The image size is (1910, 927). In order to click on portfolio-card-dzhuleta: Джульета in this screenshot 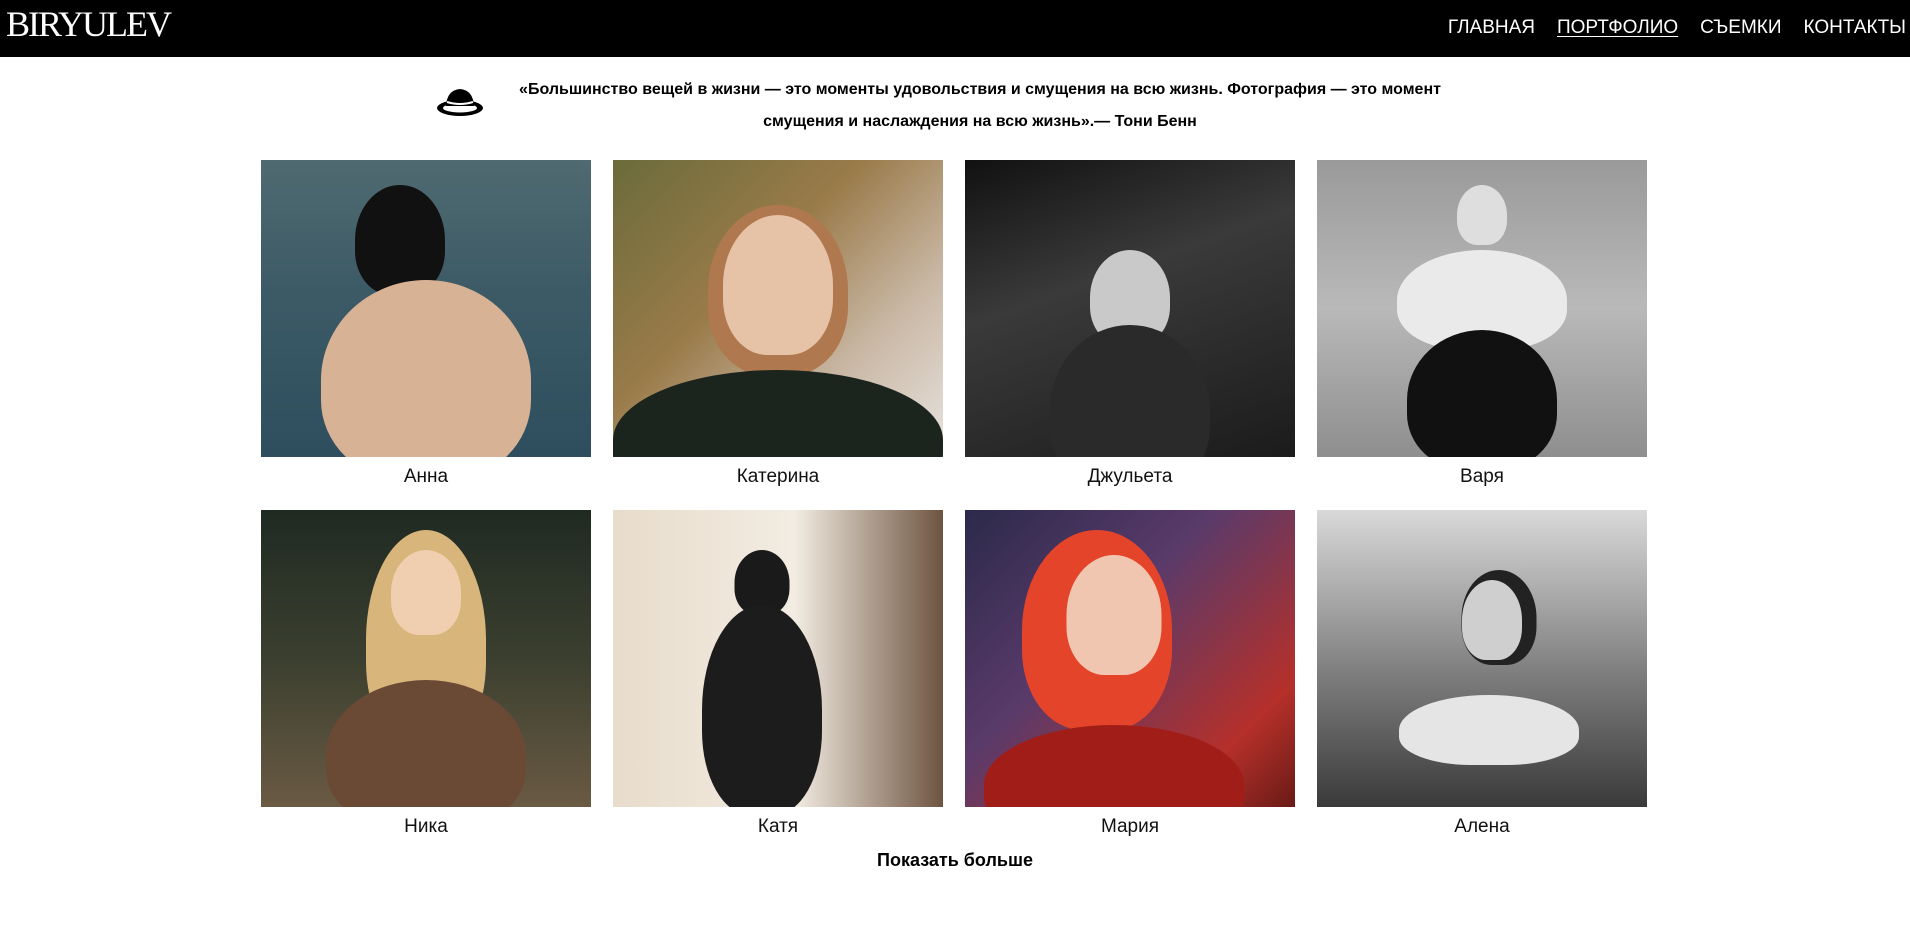, I will do `click(1130, 335)`.